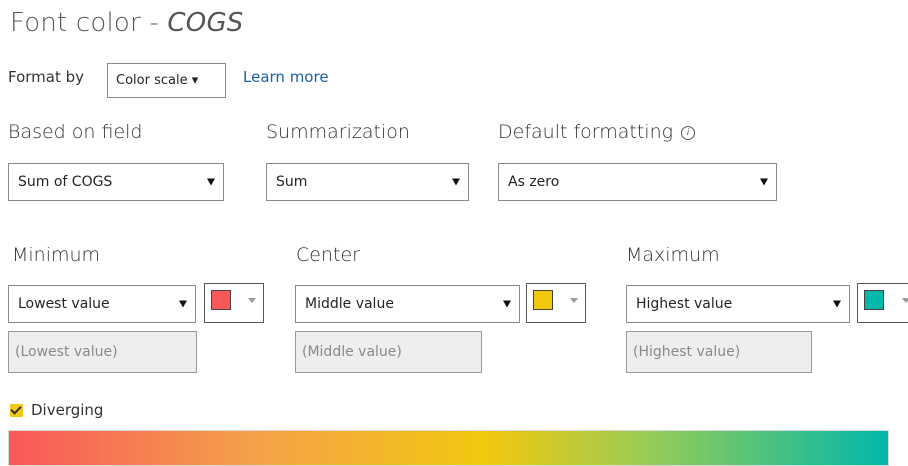 The height and width of the screenshot is (466, 908). What do you see at coordinates (367, 182) in the screenshot?
I see `summarization-dropdown: Sum` at bounding box center [367, 182].